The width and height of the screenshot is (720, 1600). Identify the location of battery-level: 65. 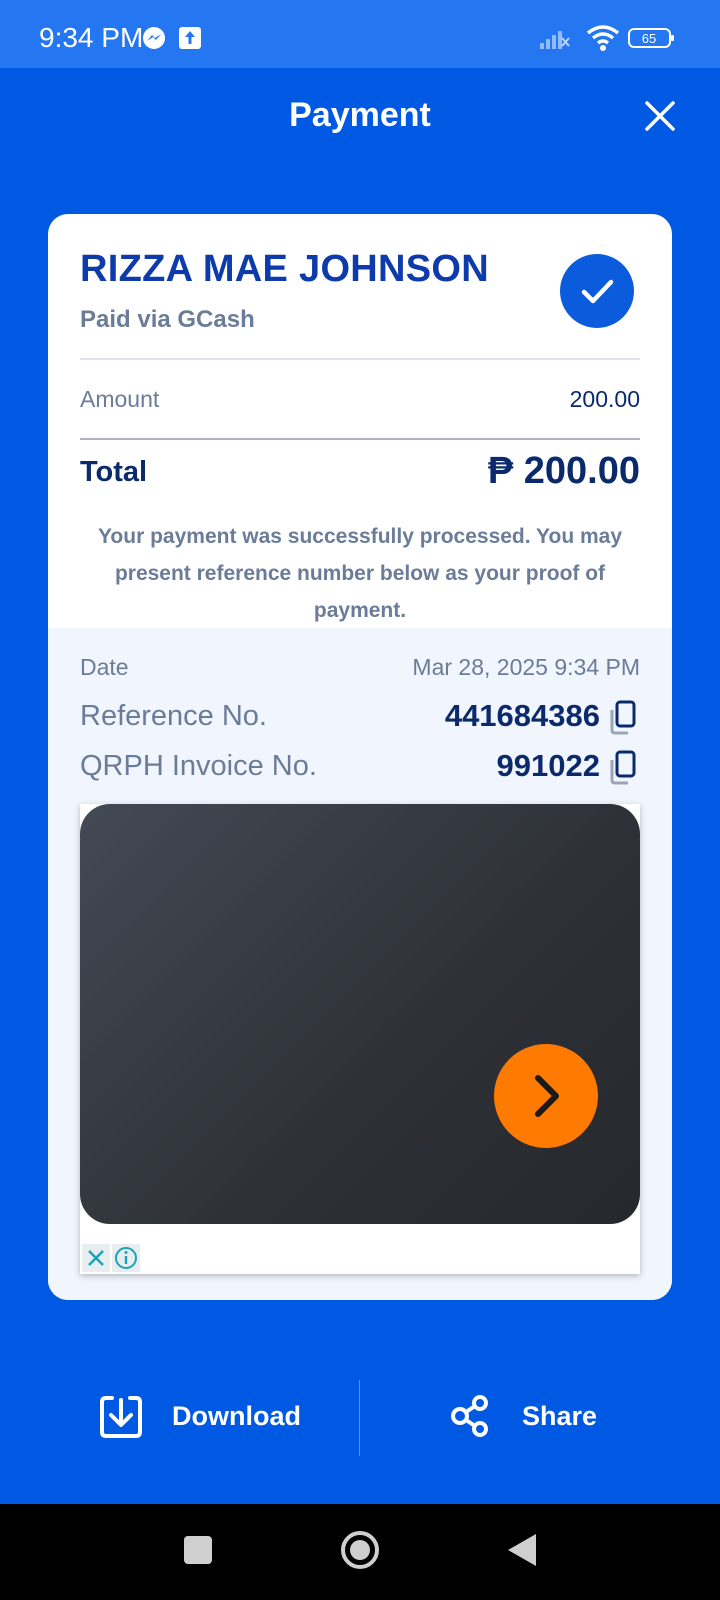
(649, 38).